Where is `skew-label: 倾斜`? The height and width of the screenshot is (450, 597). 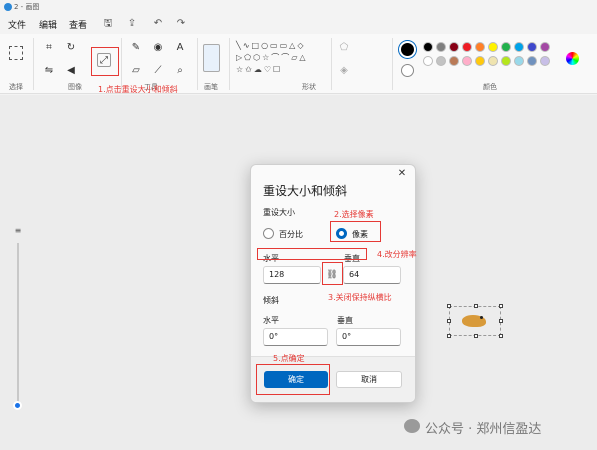 skew-label: 倾斜 is located at coordinates (271, 300).